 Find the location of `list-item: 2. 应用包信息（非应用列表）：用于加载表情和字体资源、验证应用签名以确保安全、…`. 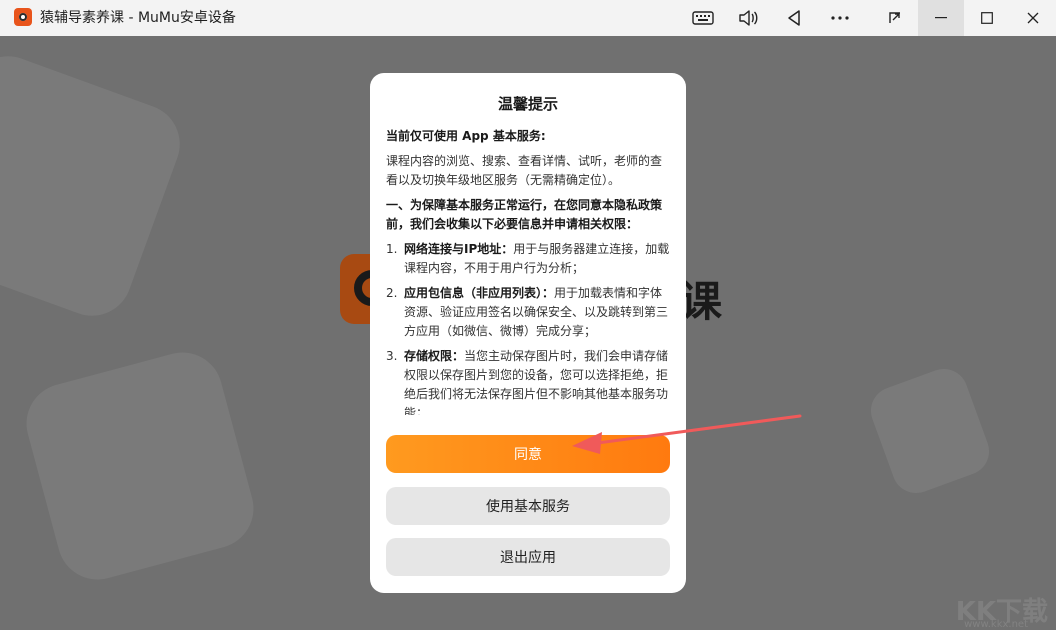

list-item: 2. 应用包信息（非应用列表）：用于加载表情和字体资源、验证应用签名以确保安全、… is located at coordinates (529, 312).